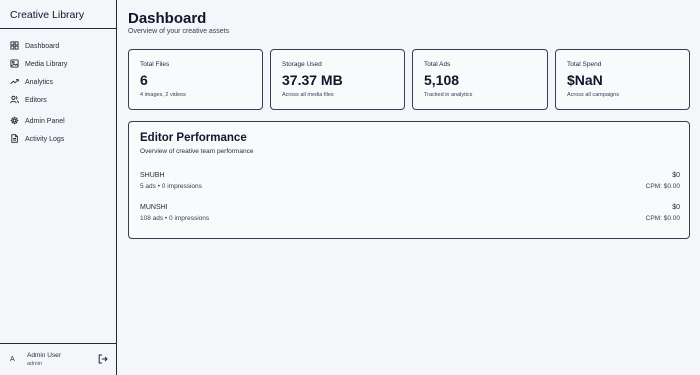 This screenshot has width=700, height=375. Describe the element at coordinates (104, 360) in the screenshot. I see `logout-icon` at that location.